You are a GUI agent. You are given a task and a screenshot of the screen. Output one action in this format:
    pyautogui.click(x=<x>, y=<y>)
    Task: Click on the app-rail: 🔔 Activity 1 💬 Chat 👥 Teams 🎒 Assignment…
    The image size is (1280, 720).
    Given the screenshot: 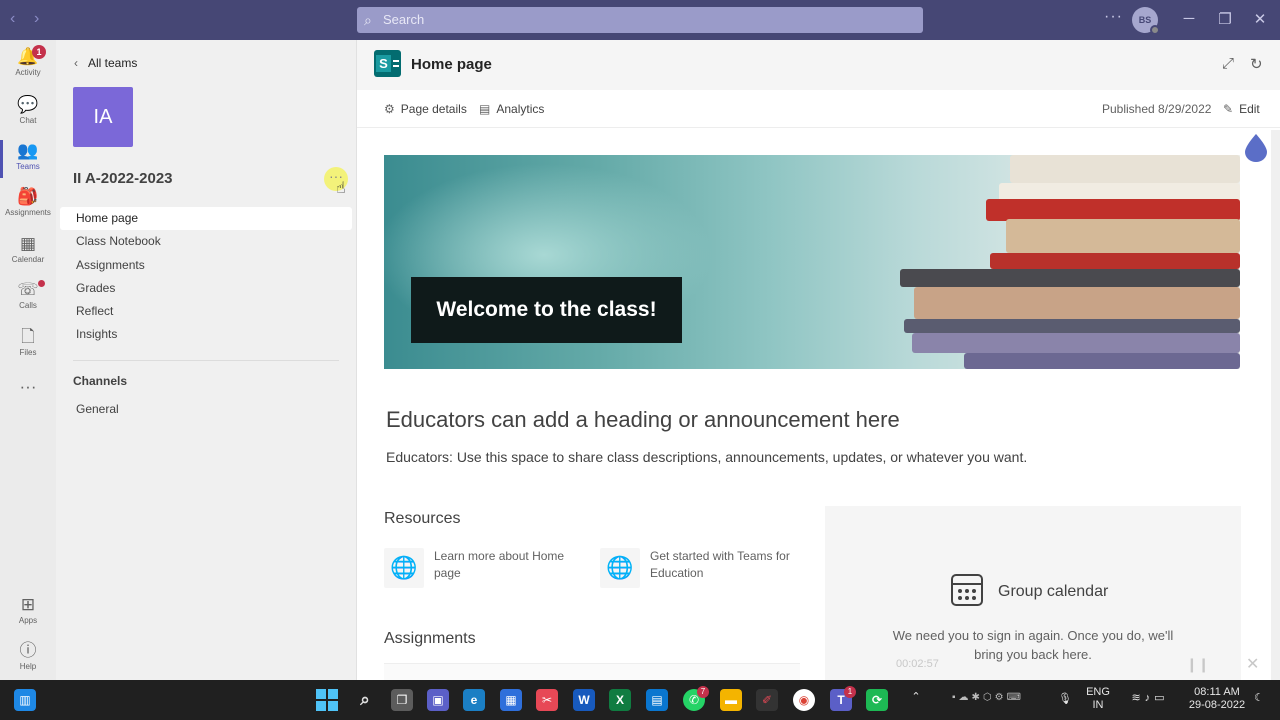 What is the action you would take?
    pyautogui.click(x=28, y=360)
    